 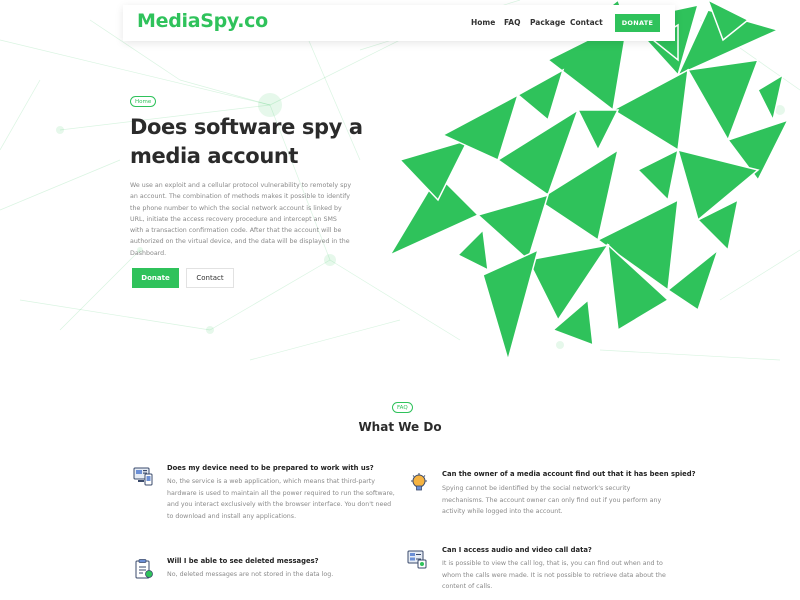 I want to click on devices-icon, so click(x=143, y=476).